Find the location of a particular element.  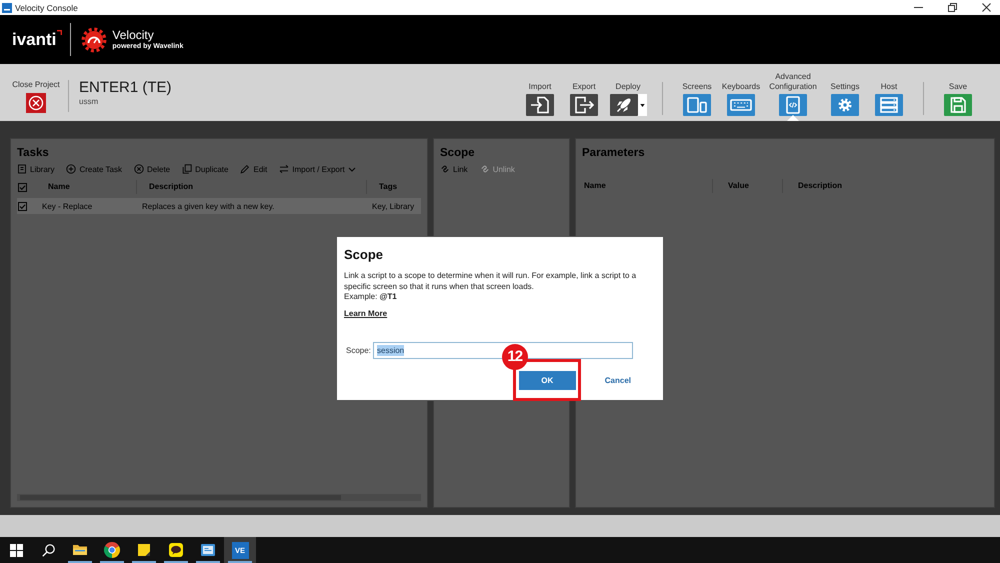

column-header: Value is located at coordinates (747, 186).